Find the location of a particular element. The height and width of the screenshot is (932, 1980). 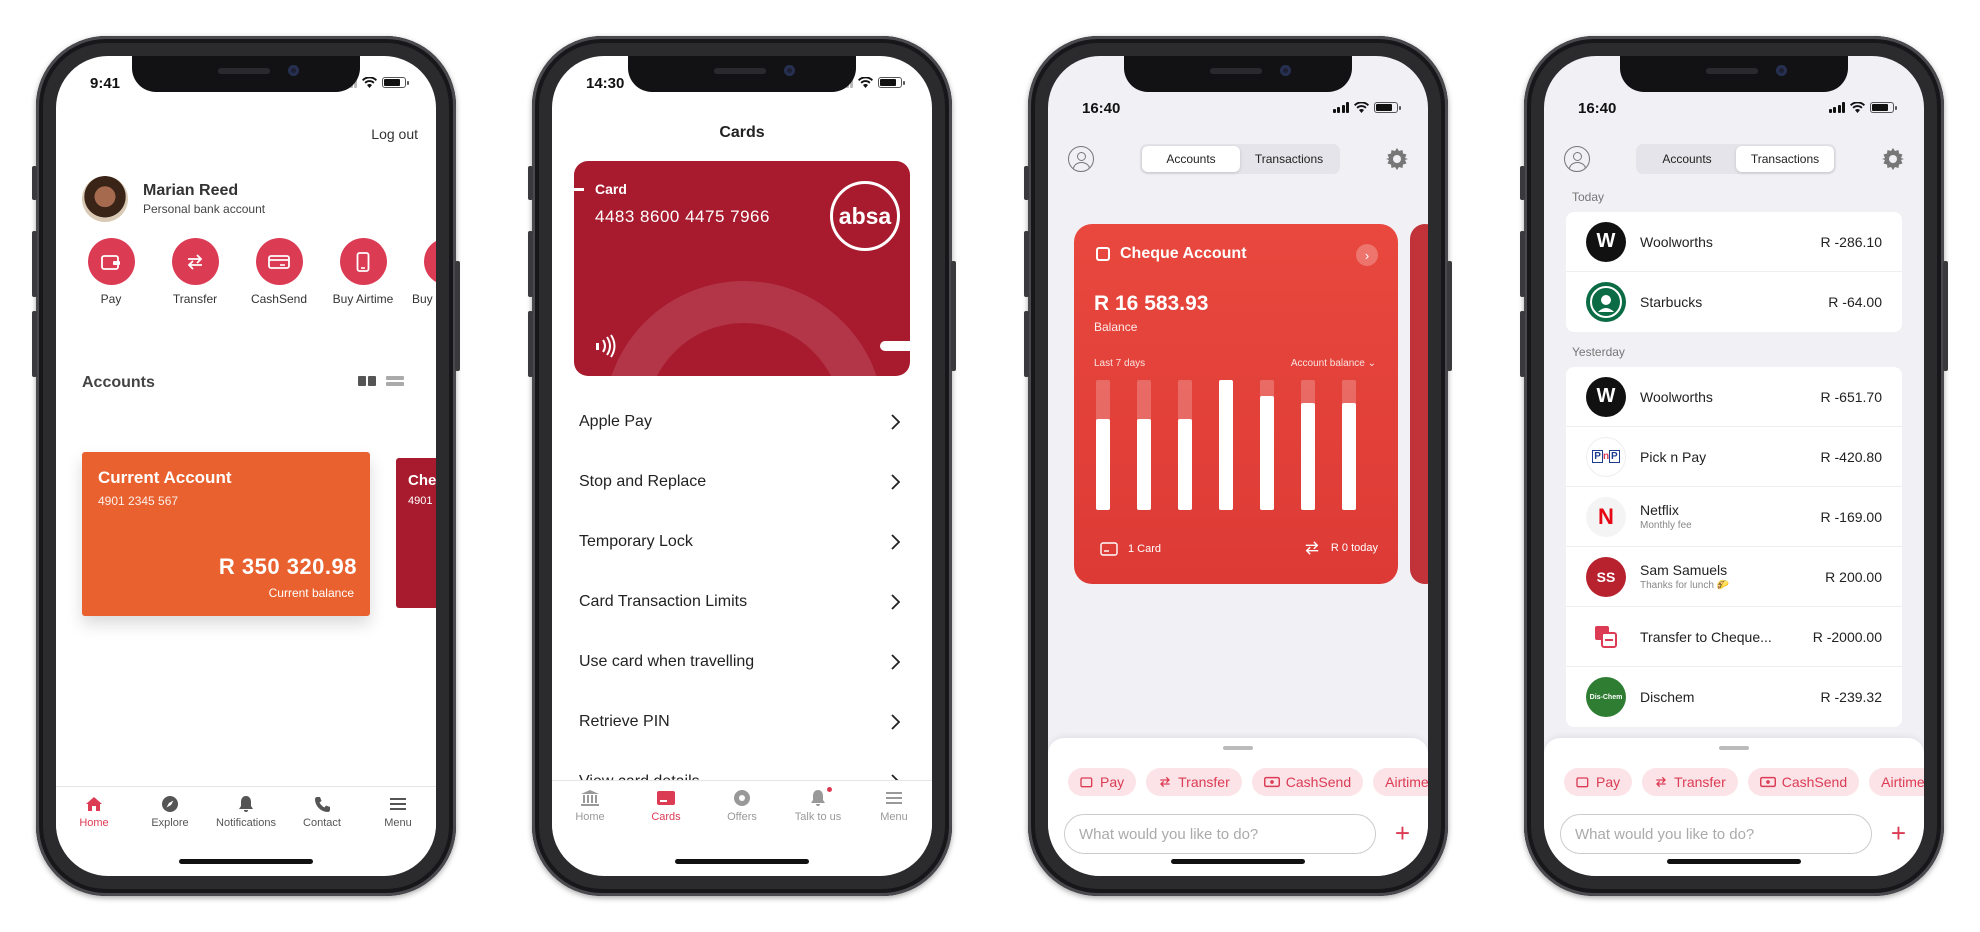

menu-label: Retrieve PIN is located at coordinates (624, 721).